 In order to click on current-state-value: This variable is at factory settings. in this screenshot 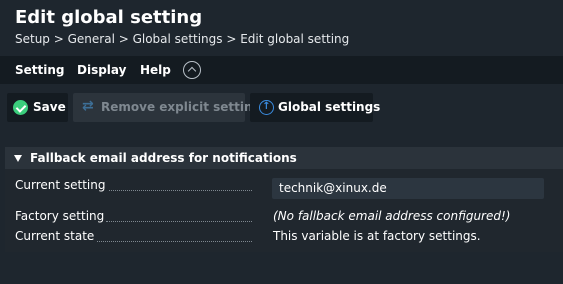, I will do `click(377, 236)`.